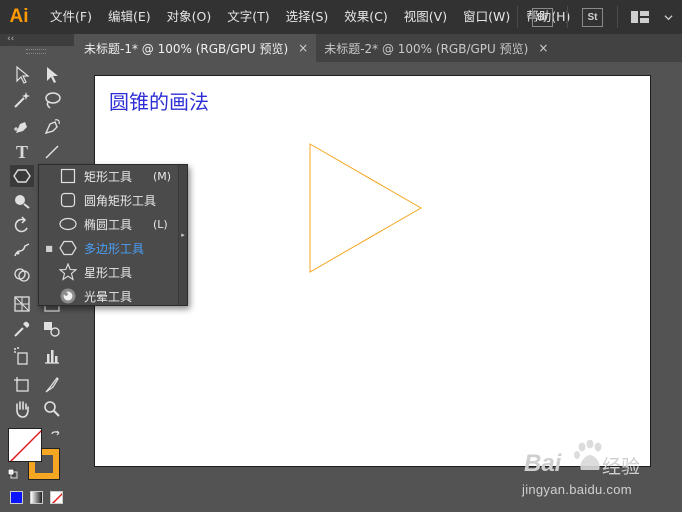  I want to click on tearoff-button: ▸, so click(182, 235).